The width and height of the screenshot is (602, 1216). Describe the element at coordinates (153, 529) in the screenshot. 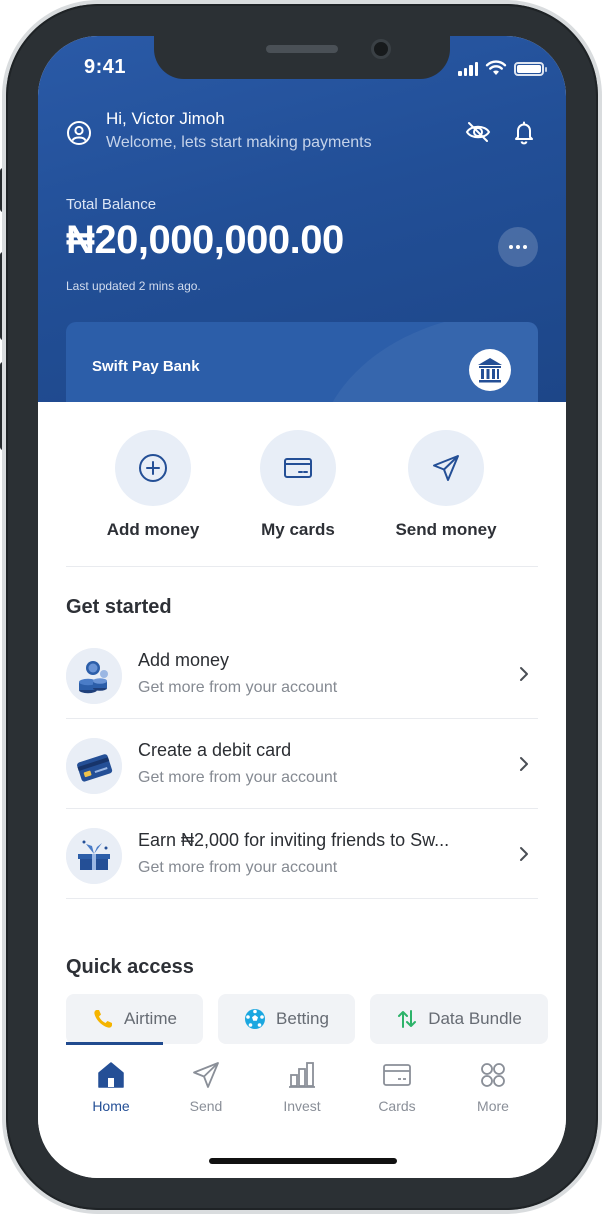

I see `add-money-label: Add money` at that location.